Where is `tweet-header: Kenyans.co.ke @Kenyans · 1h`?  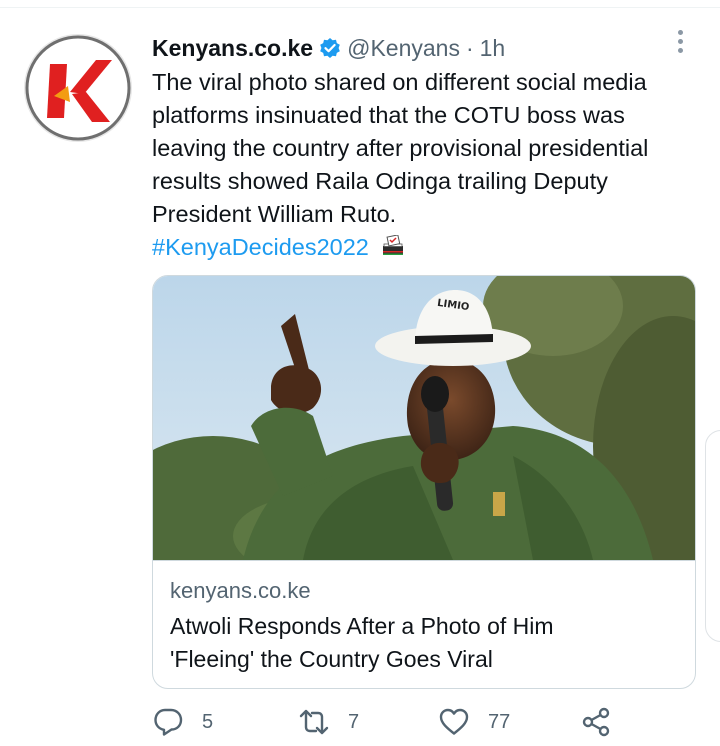
tweet-header: Kenyans.co.ke @Kenyans · 1h is located at coordinates (328, 48).